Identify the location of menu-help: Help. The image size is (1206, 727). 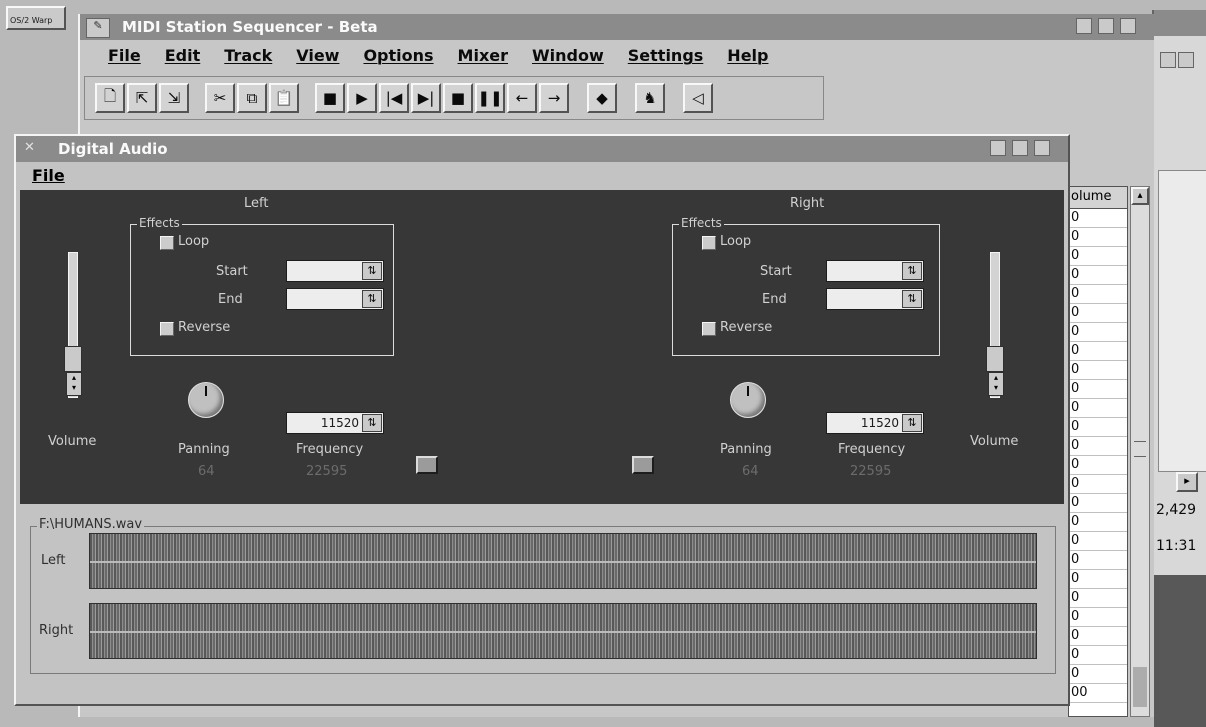
(747, 55).